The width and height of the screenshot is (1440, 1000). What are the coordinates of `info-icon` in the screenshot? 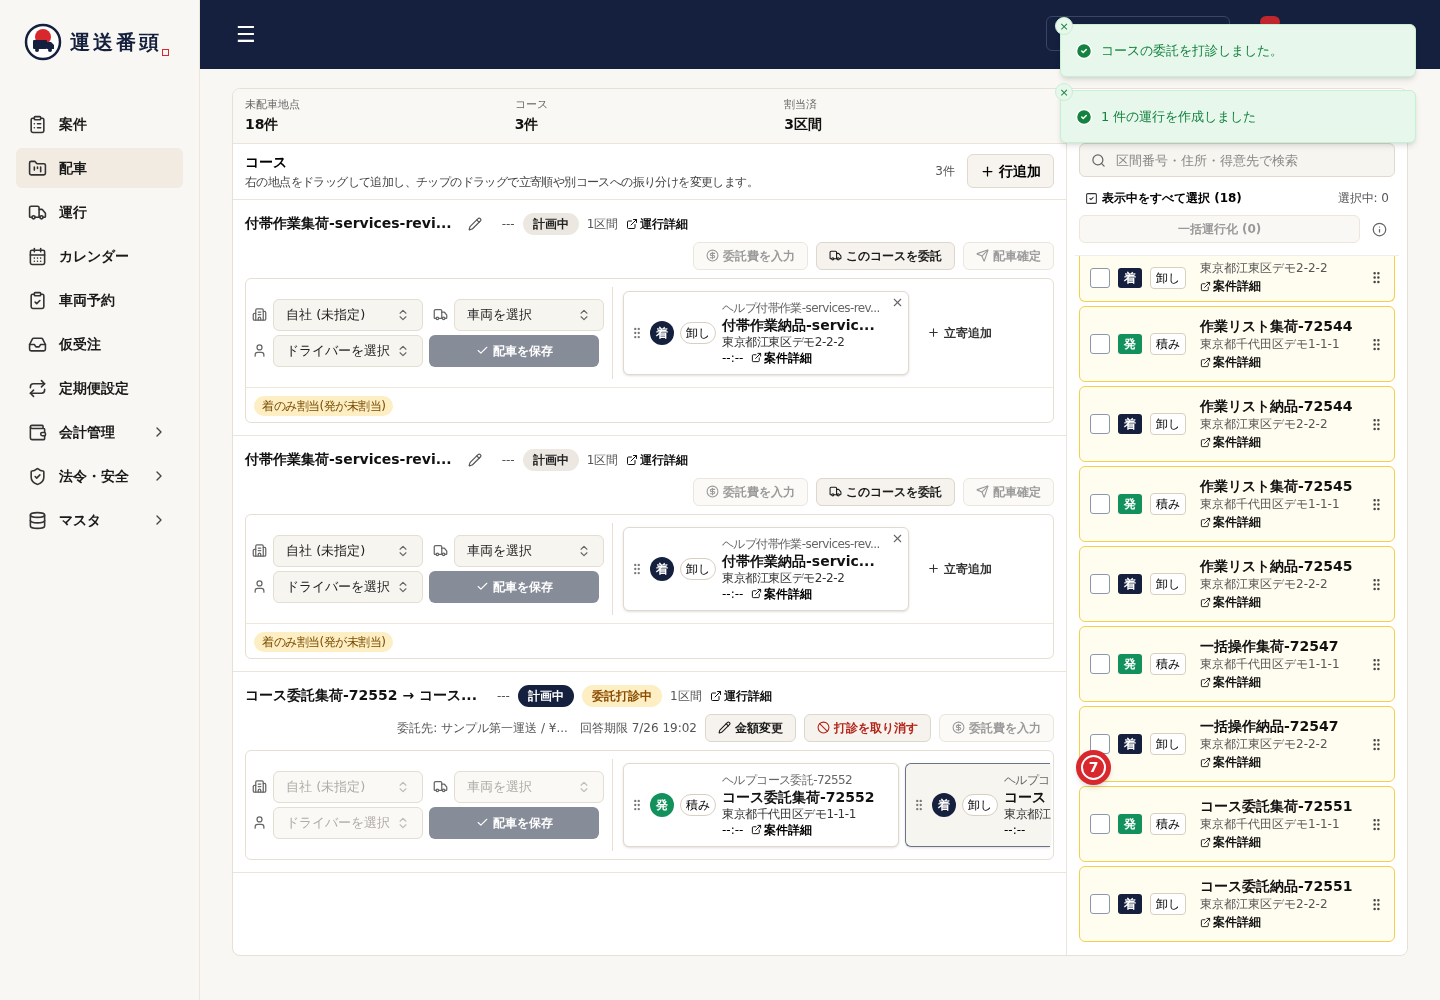 It's located at (1379, 229).